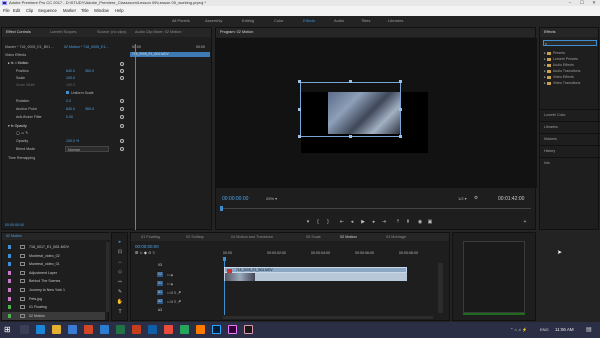 The height and width of the screenshot is (338, 600). I want to click on effects-panel-title: Effects, so click(550, 32).